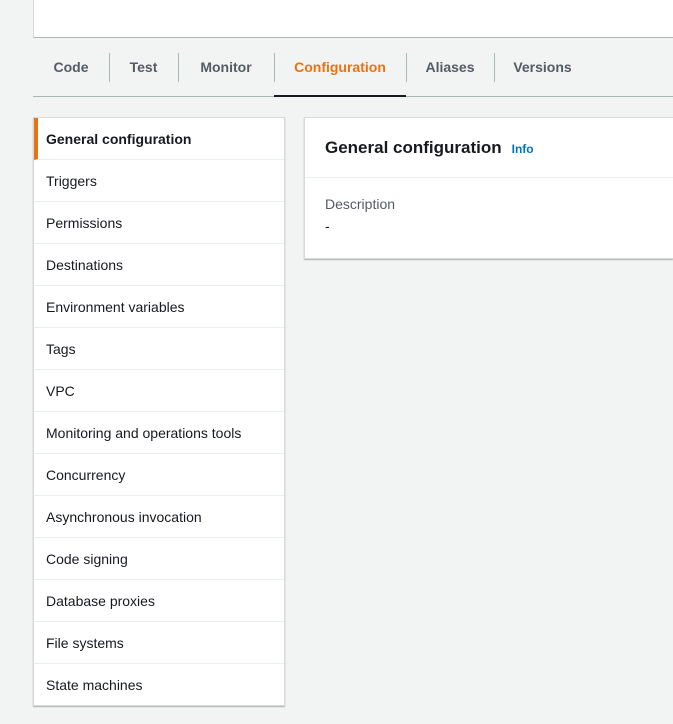 The width and height of the screenshot is (673, 724). Describe the element at coordinates (542, 67) in the screenshot. I see `tab-versions: Versions` at that location.